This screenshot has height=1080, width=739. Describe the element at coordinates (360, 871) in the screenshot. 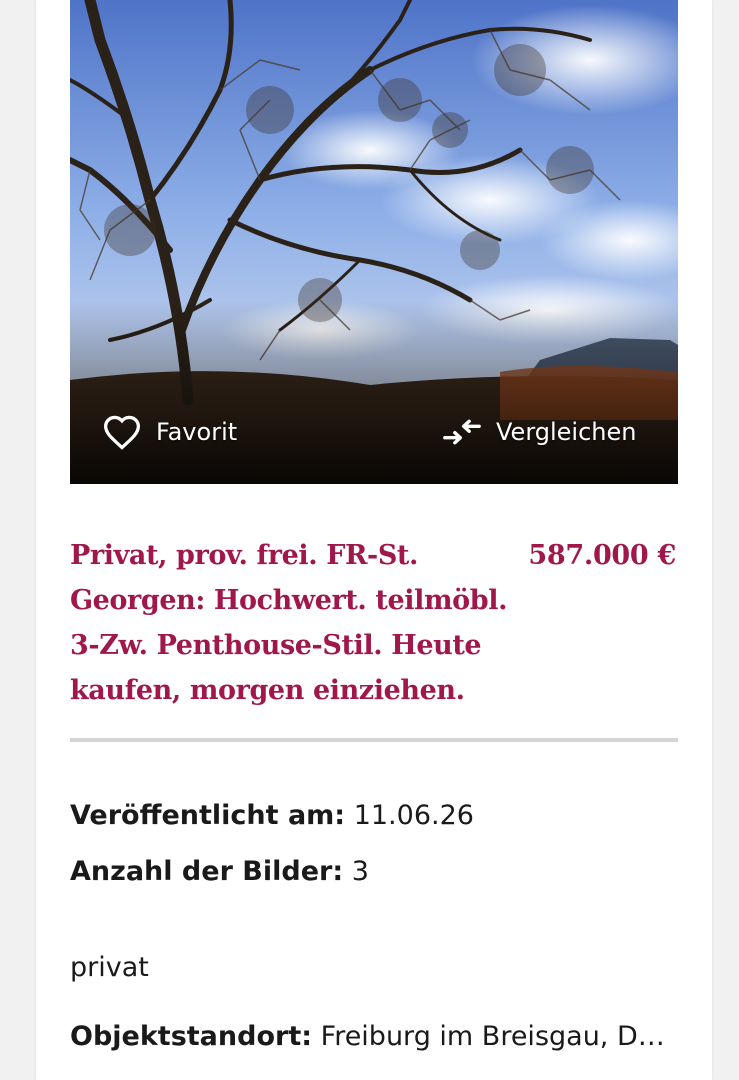

I see `image-count-value: 3` at that location.